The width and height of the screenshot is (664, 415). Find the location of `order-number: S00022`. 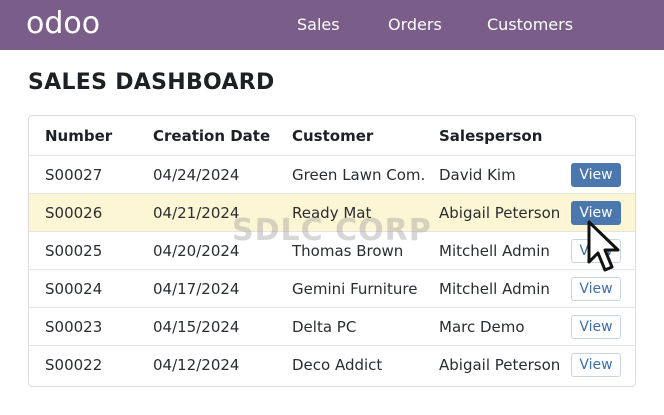

order-number: S00022 is located at coordinates (74, 365).